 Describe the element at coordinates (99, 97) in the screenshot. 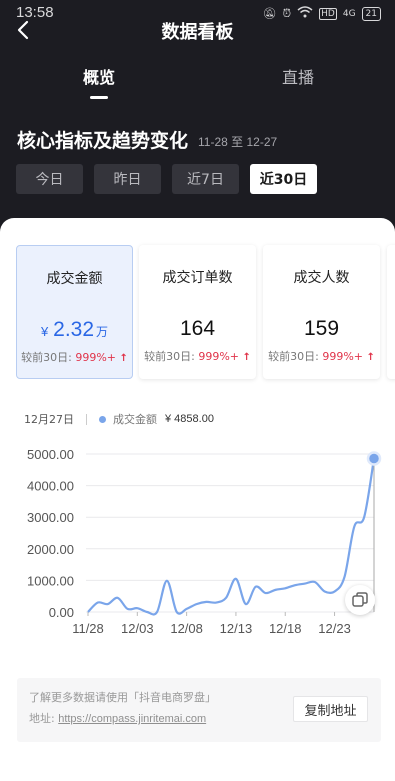

I see `tab-active-indicator` at that location.